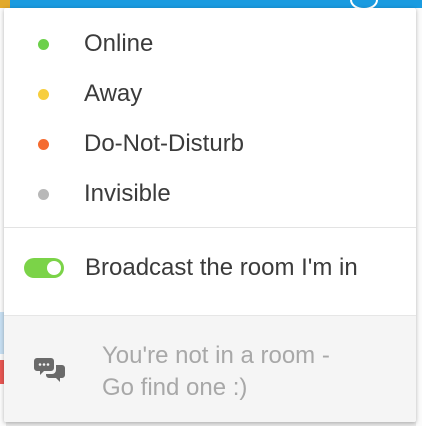  I want to click on no-room-message: You're not in a room - Go find one :), so click(252, 372).